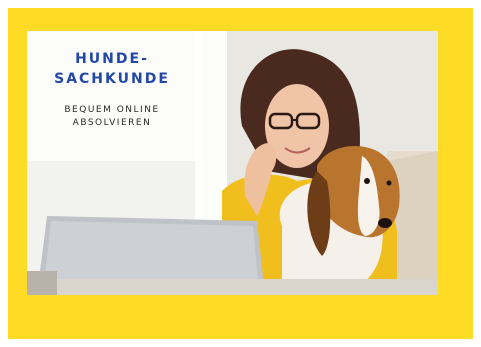  What do you see at coordinates (112, 123) in the screenshot?
I see `subline-line-2: ABSOLVIEREN` at bounding box center [112, 123].